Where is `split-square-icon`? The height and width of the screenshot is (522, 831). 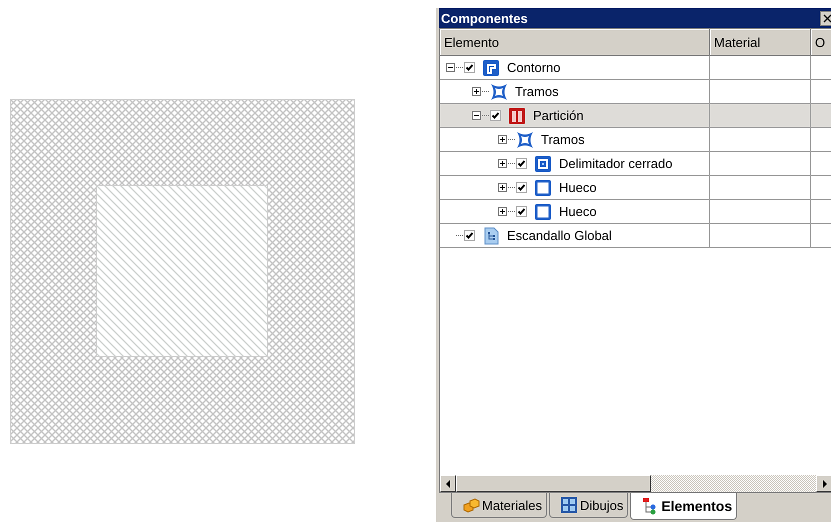 split-square-icon is located at coordinates (517, 115).